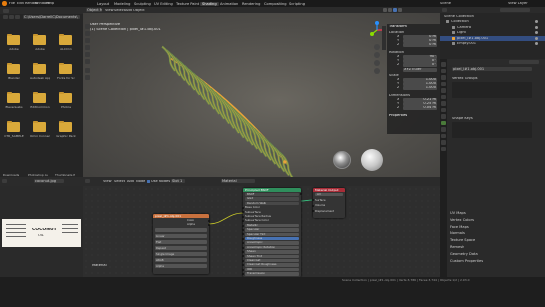 This screenshot has width=545, height=307. What do you see at coordinates (272, 225) in the screenshot?
I see `principled-input: Metallic` at bounding box center [272, 225].